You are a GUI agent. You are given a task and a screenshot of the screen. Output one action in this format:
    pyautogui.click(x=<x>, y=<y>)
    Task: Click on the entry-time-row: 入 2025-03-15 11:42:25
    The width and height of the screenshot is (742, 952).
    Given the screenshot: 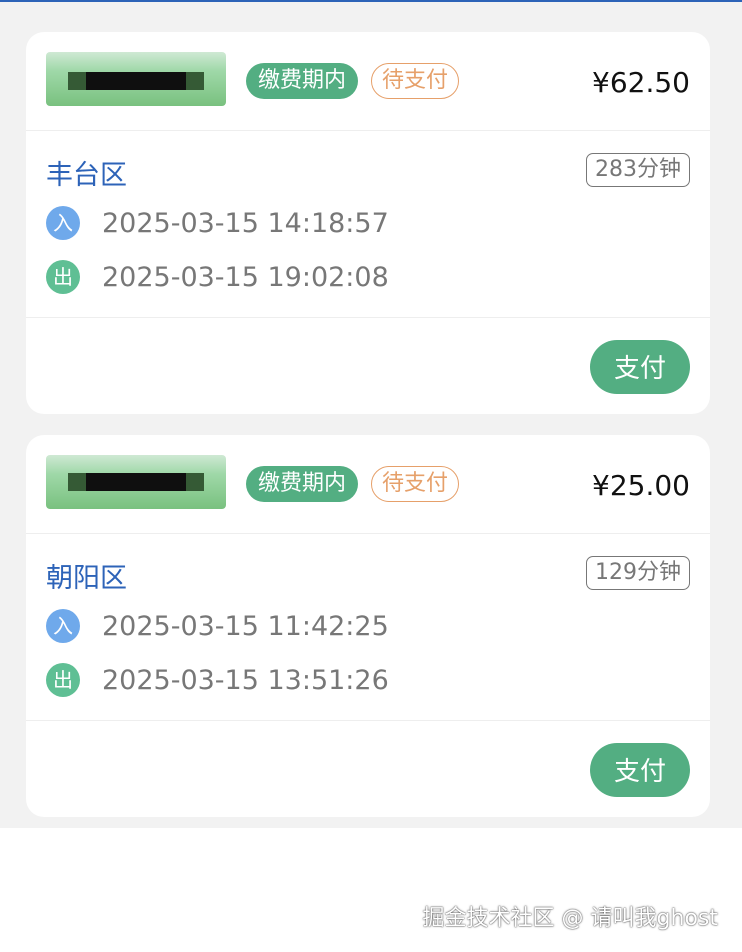 What is the action you would take?
    pyautogui.click(x=217, y=626)
    